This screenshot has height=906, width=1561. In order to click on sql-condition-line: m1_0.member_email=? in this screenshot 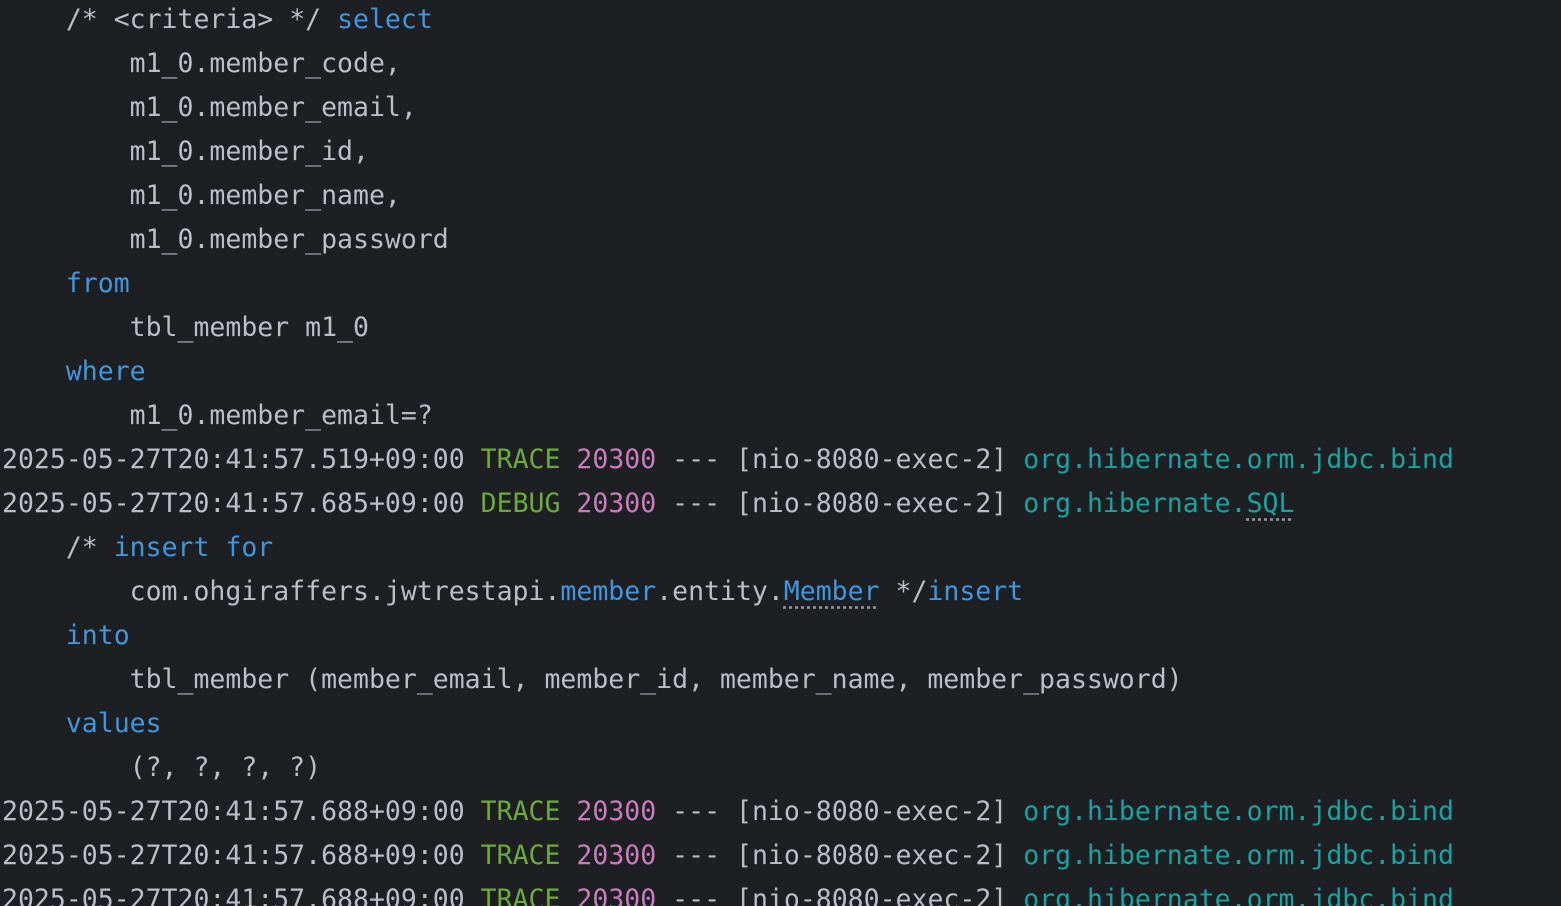, I will do `click(281, 415)`.